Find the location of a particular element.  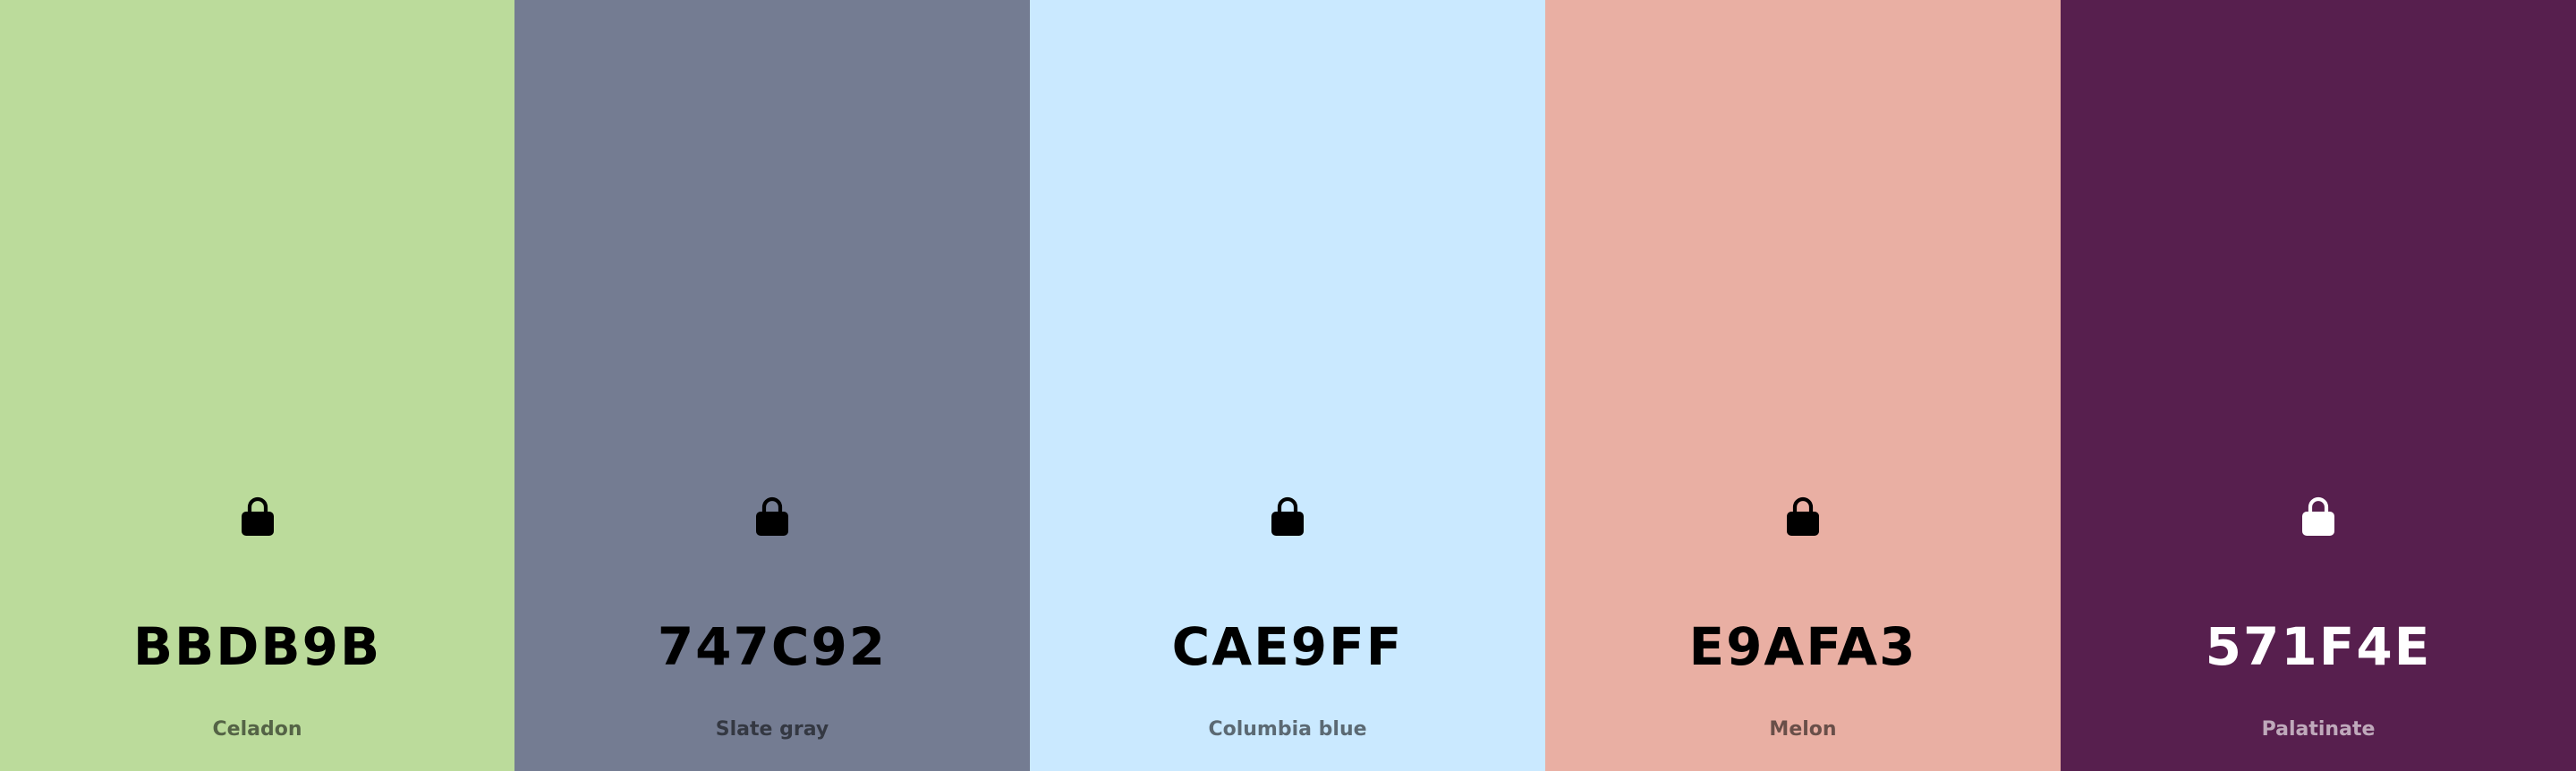

hex-code: BBDB9B is located at coordinates (257, 646).